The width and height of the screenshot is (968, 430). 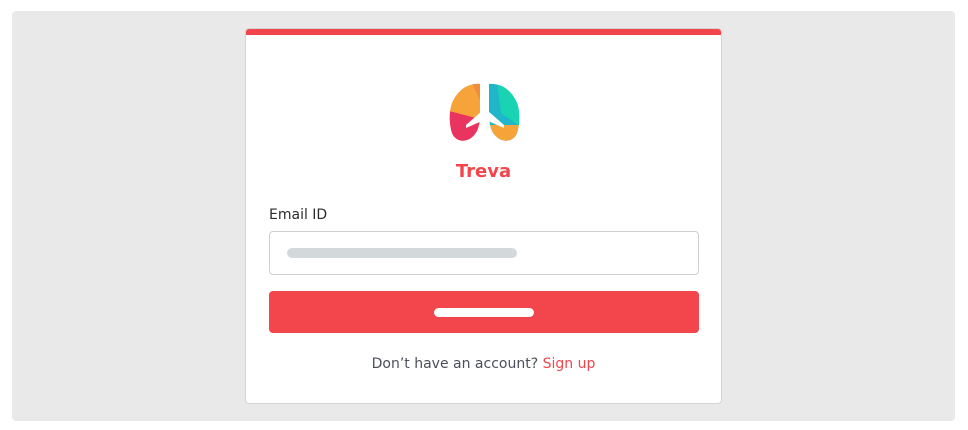 What do you see at coordinates (483, 32) in the screenshot?
I see `card-accent-bar` at bounding box center [483, 32].